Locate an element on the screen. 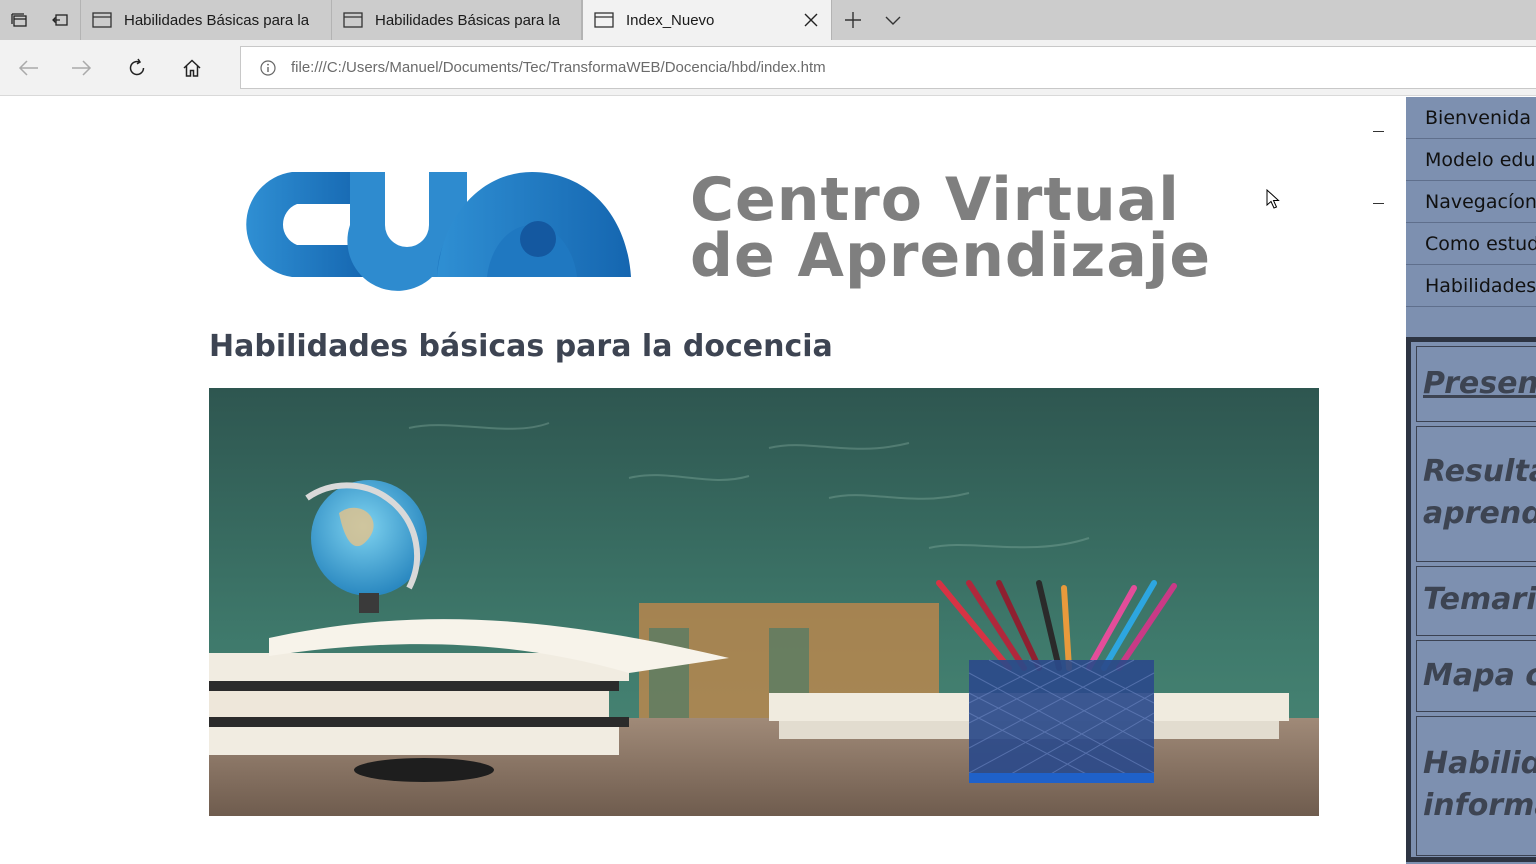 The width and height of the screenshot is (1536, 864). menu-item-bienvenida: Bienvenida is located at coordinates (1471, 118).